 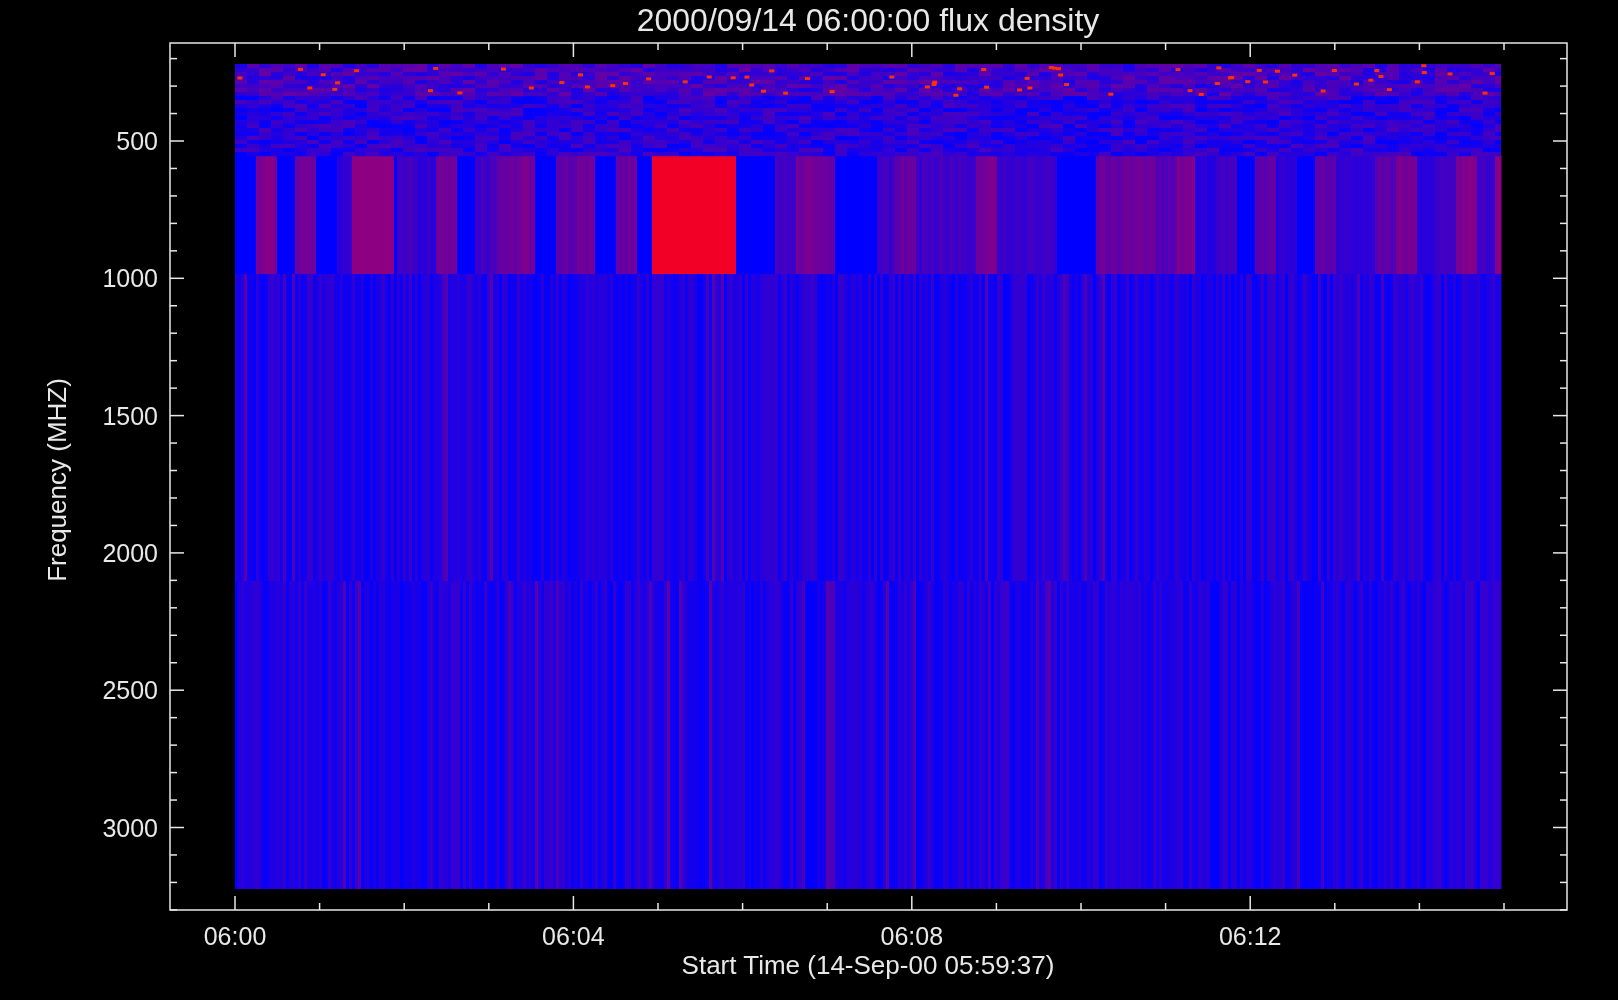 What do you see at coordinates (130, 278) in the screenshot?
I see `y-tick-label: 1000` at bounding box center [130, 278].